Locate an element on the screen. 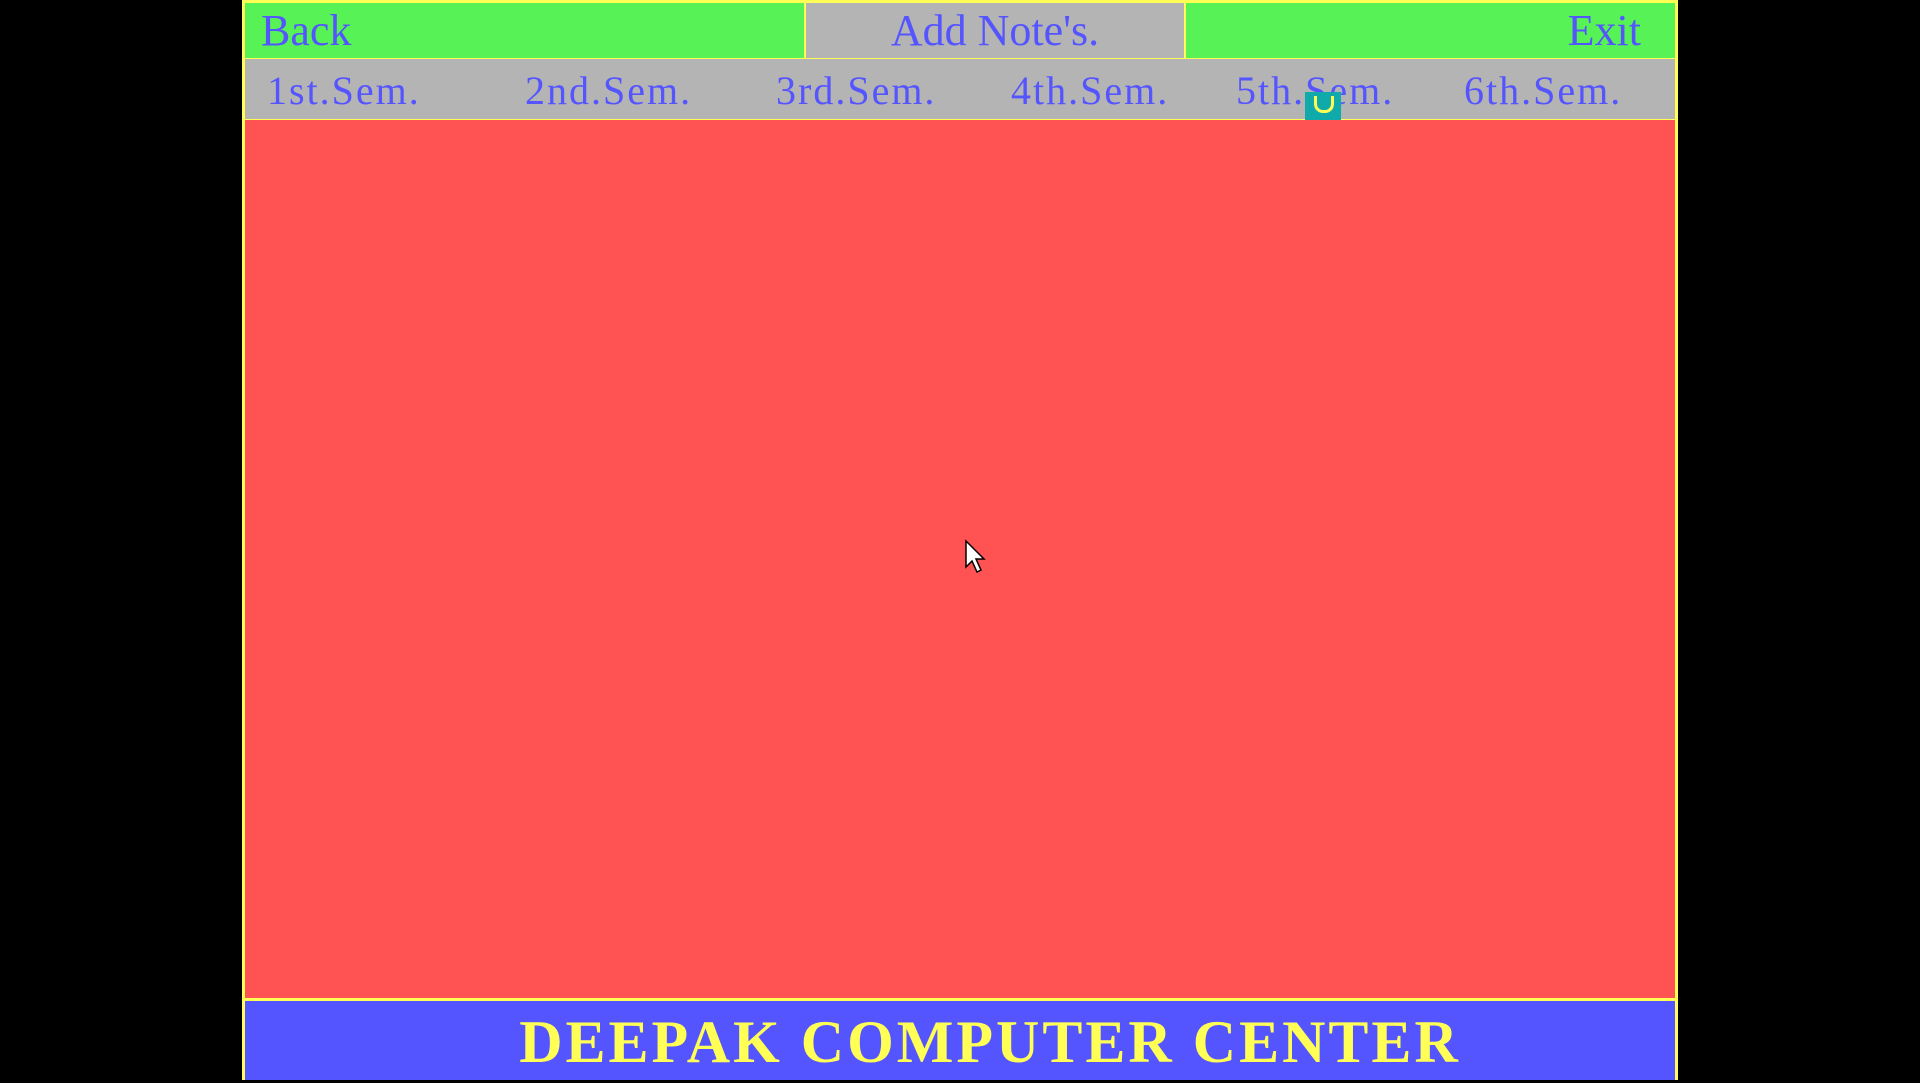  footer-title: DEEPAK COMPUTER CENTER is located at coordinates (990, 1042).